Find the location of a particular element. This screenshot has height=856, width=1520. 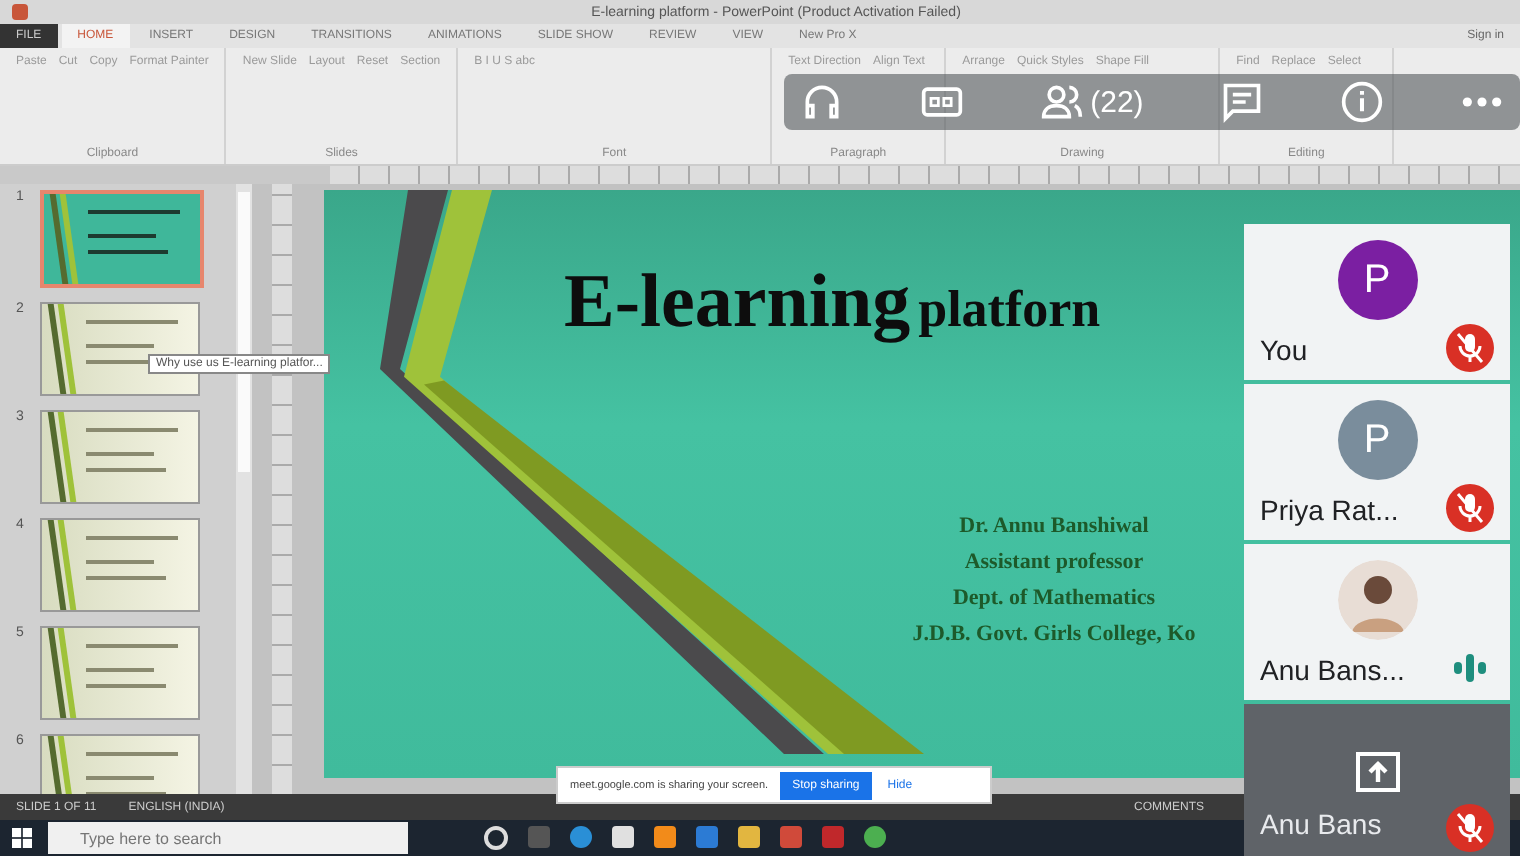

more-options-icon is located at coordinates (1482, 102).